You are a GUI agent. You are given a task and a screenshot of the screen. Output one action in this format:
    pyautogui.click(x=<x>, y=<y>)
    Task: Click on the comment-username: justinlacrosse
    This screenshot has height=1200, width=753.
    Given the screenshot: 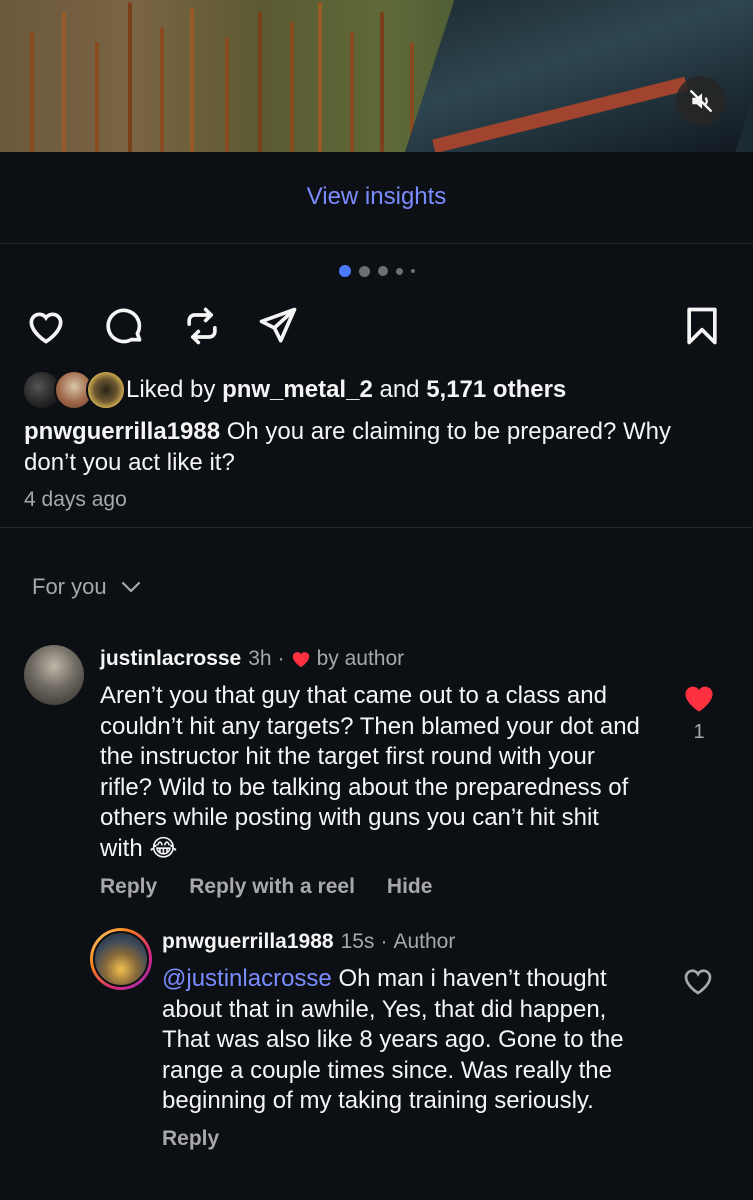 What is the action you would take?
    pyautogui.click(x=170, y=659)
    